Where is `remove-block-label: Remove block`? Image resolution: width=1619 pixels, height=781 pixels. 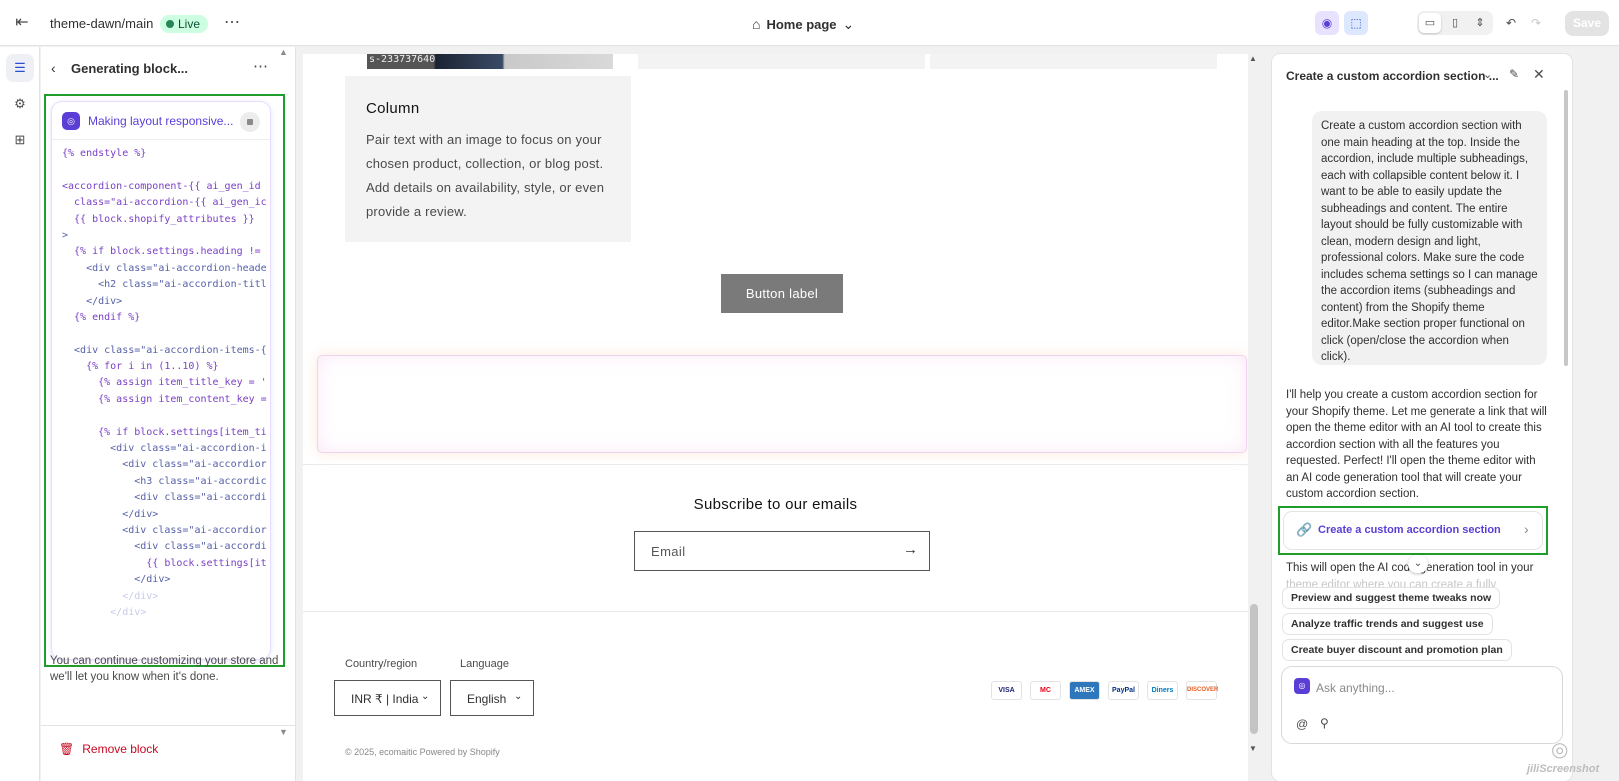 remove-block-label: Remove block is located at coordinates (120, 749).